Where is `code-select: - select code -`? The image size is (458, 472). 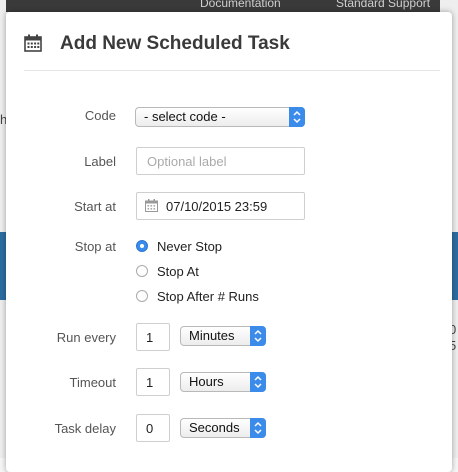 code-select: - select code - is located at coordinates (220, 117).